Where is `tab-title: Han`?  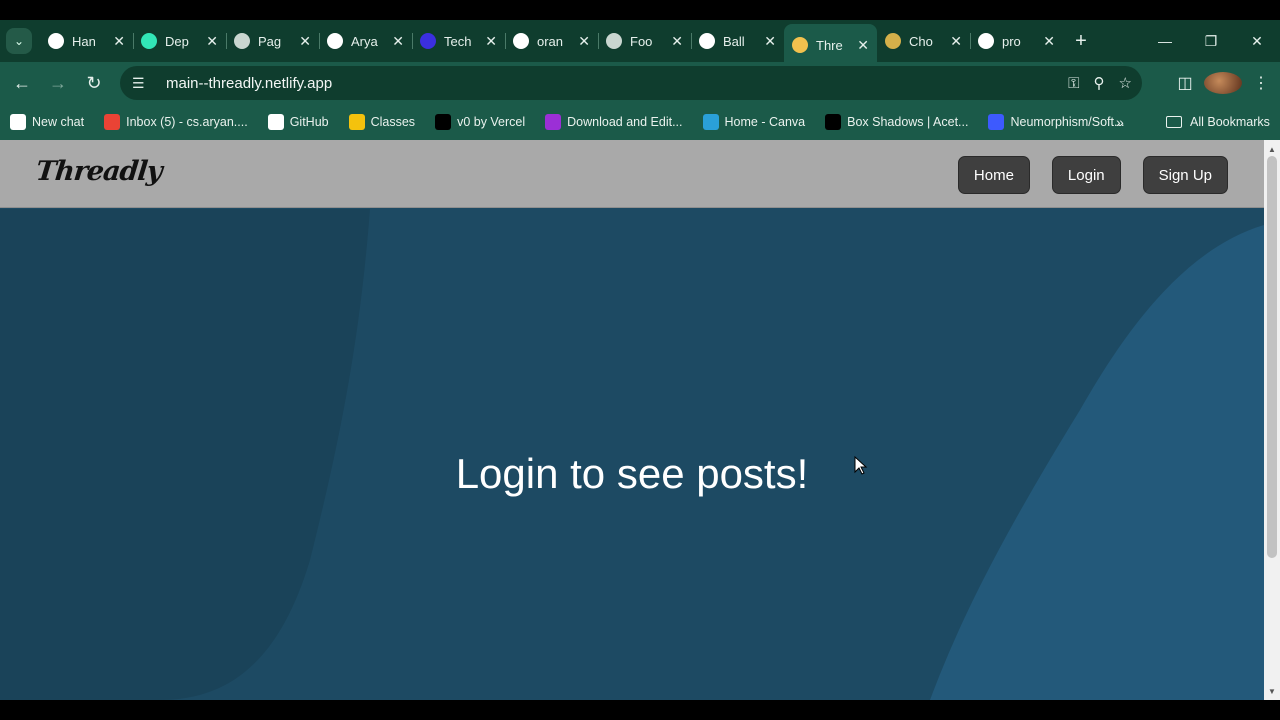 tab-title: Han is located at coordinates (84, 41).